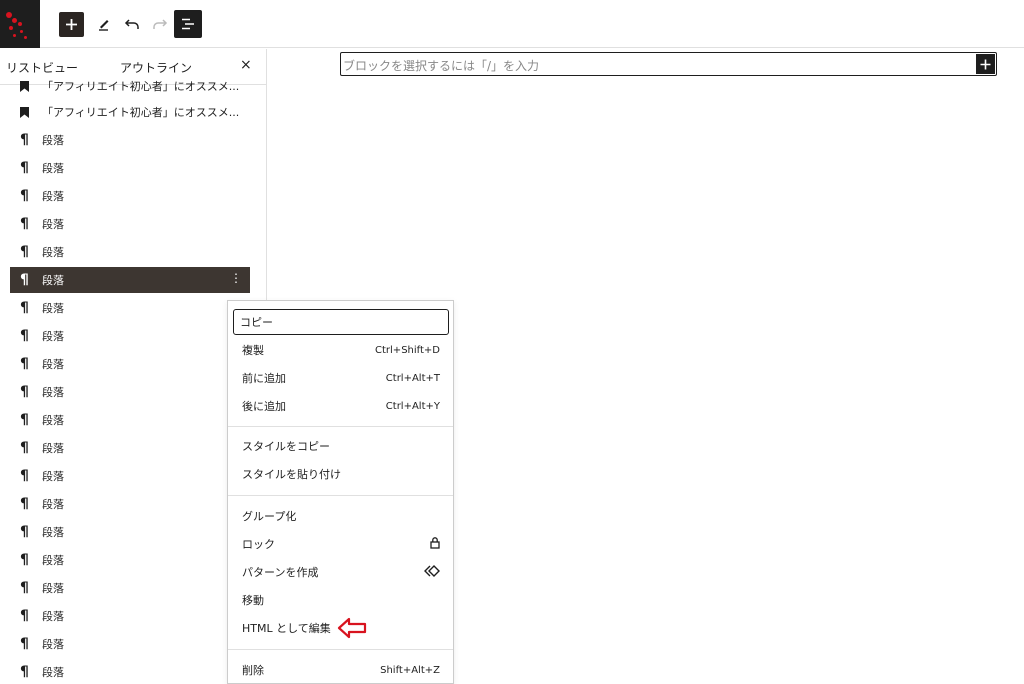 Image resolution: width=1024 pixels, height=684 pixels. I want to click on menu-item-label: 削除, so click(253, 670).